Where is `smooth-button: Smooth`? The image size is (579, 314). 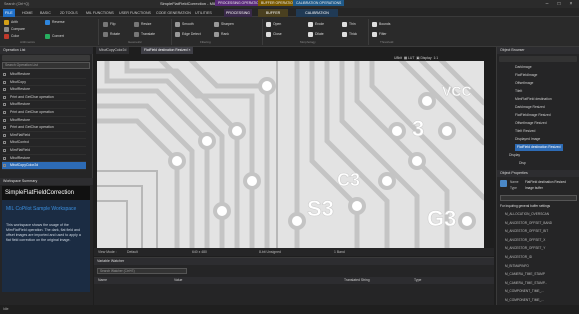
smooth-button: Smooth is located at coordinates (184, 24).